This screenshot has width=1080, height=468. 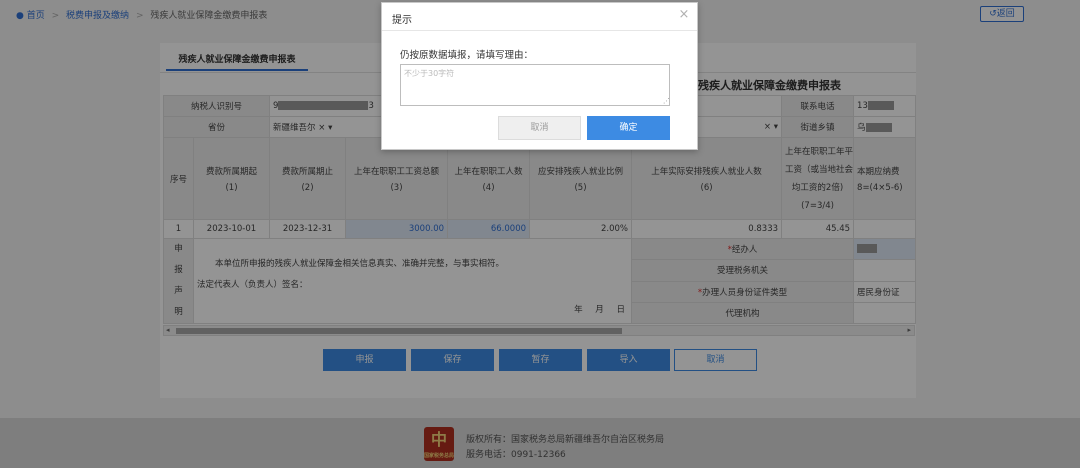 I want to click on dialog-confirm-button: 确定, so click(x=628, y=128).